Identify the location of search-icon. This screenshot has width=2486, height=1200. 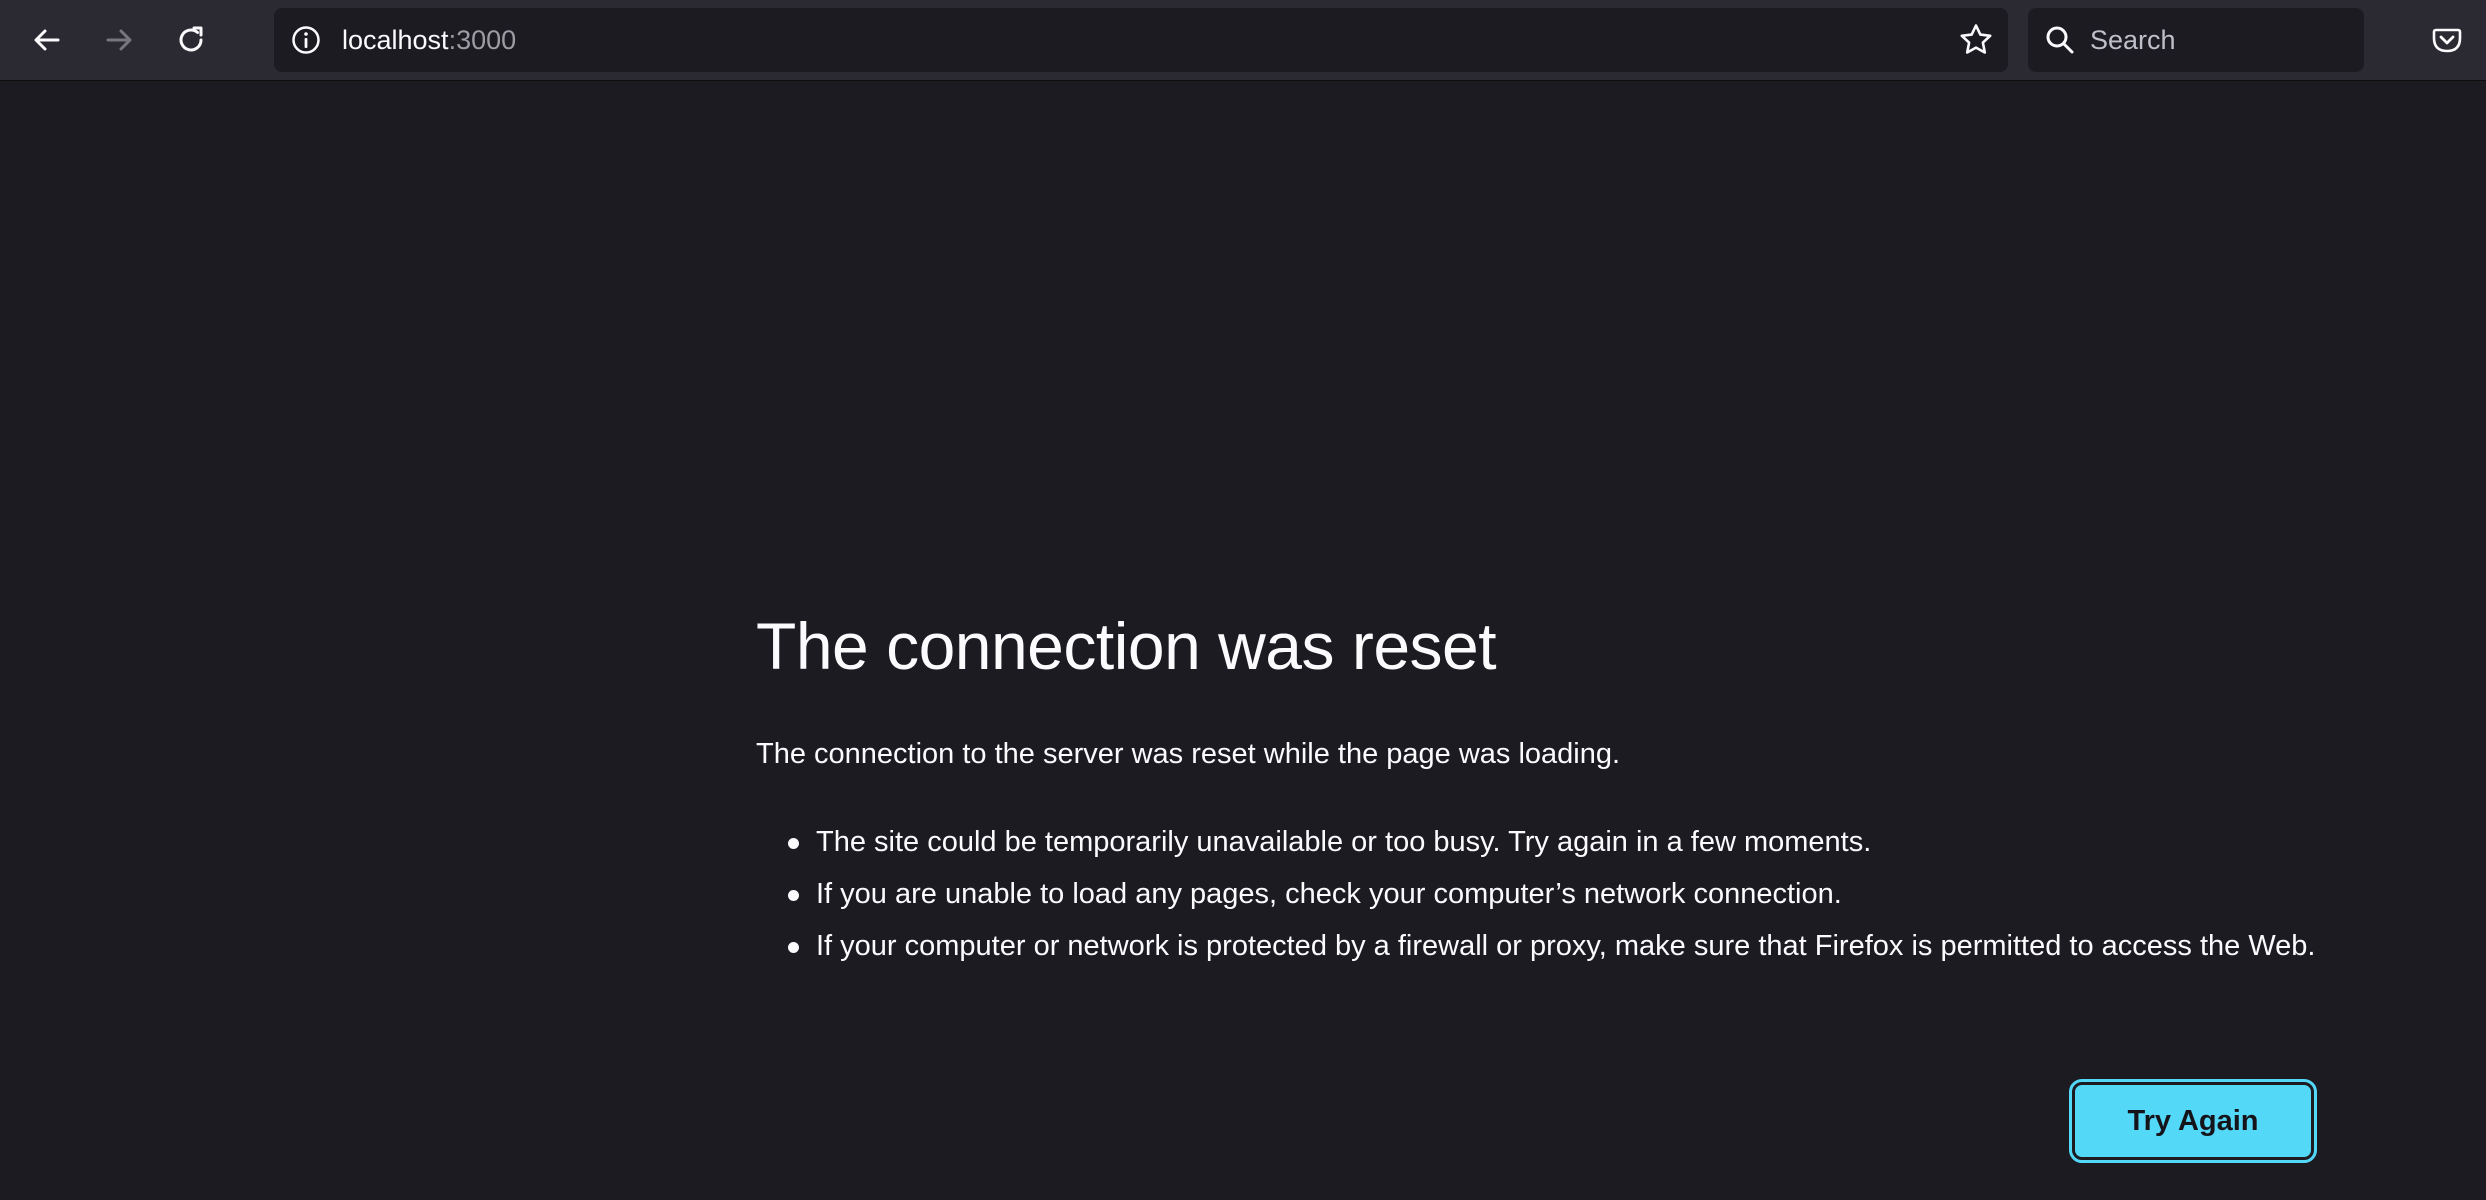
(2060, 40).